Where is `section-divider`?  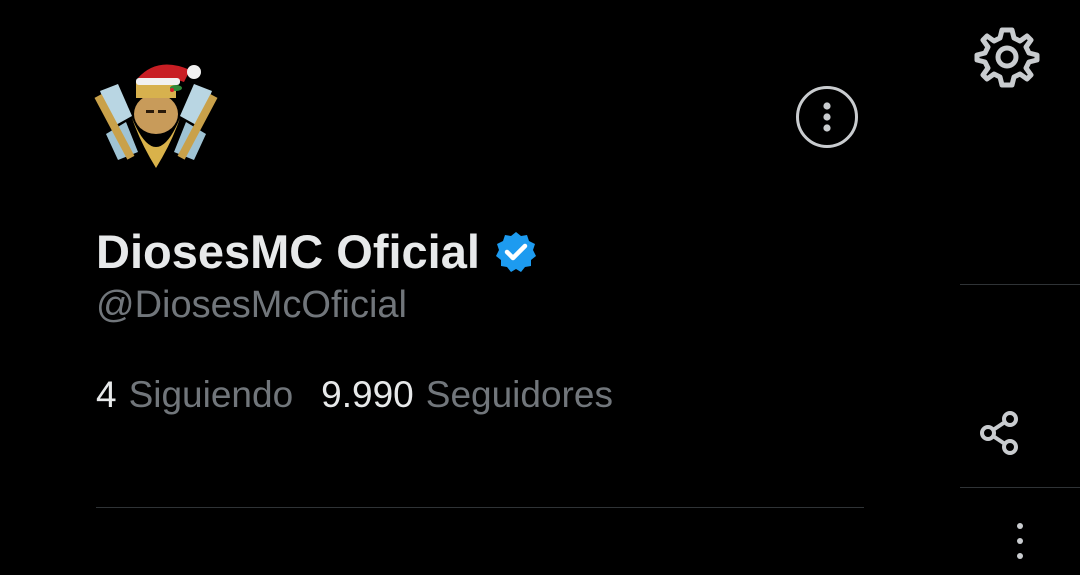
section-divider is located at coordinates (480, 507).